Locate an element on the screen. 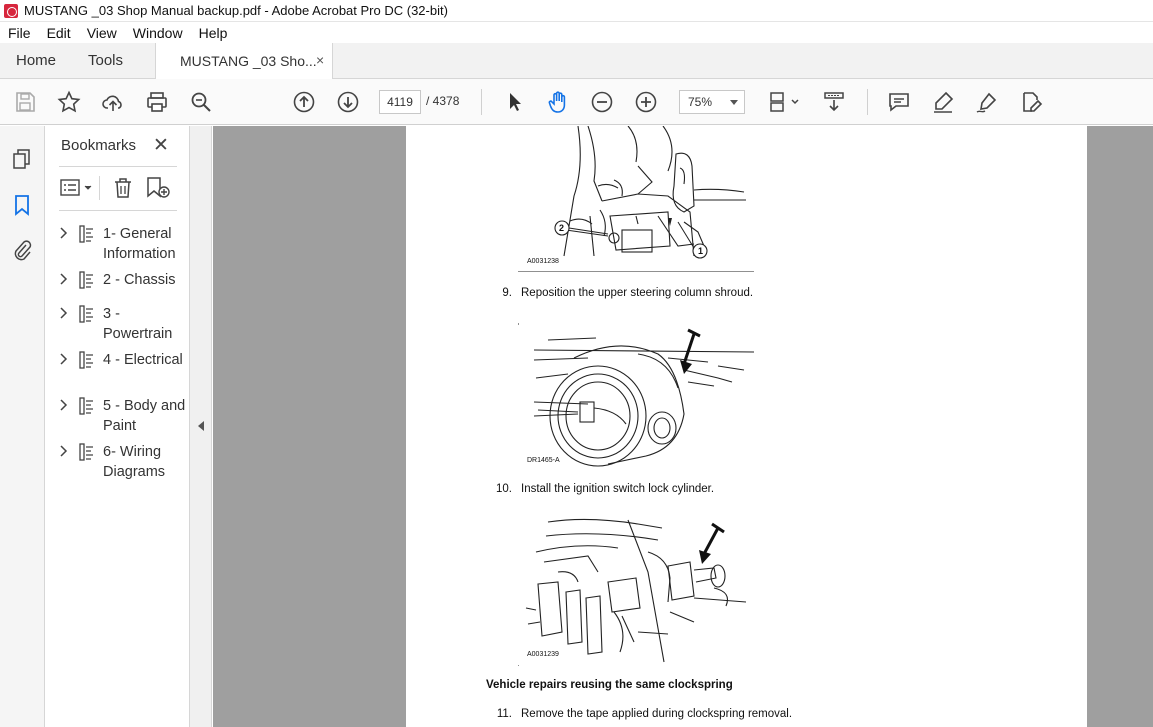 The width and height of the screenshot is (1153, 727). step-number: 10. is located at coordinates (504, 489).